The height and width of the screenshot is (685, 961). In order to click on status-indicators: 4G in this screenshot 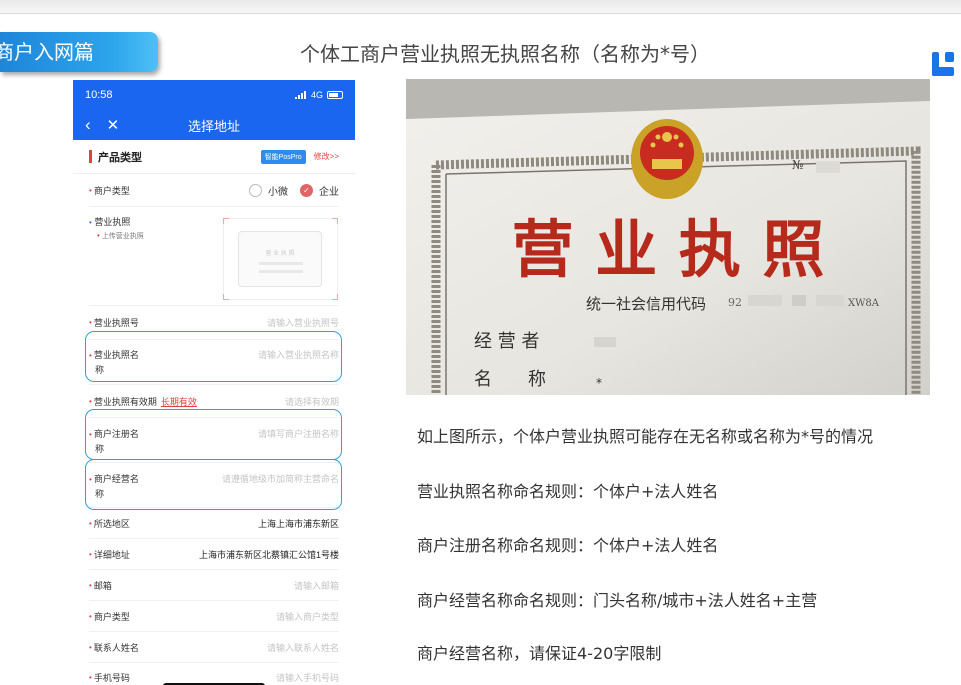, I will do `click(318, 95)`.